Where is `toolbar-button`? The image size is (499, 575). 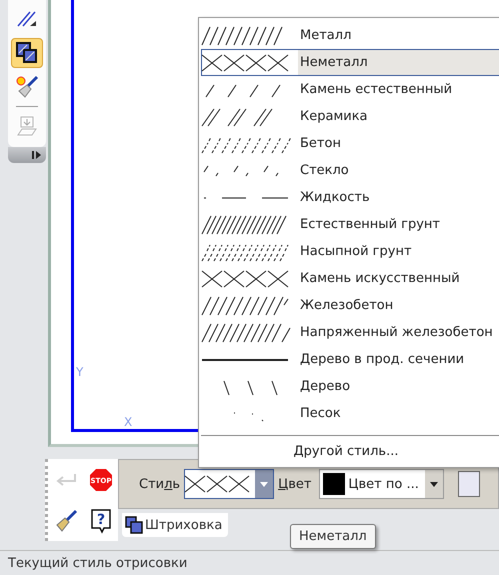
toolbar-button is located at coordinates (27, 53).